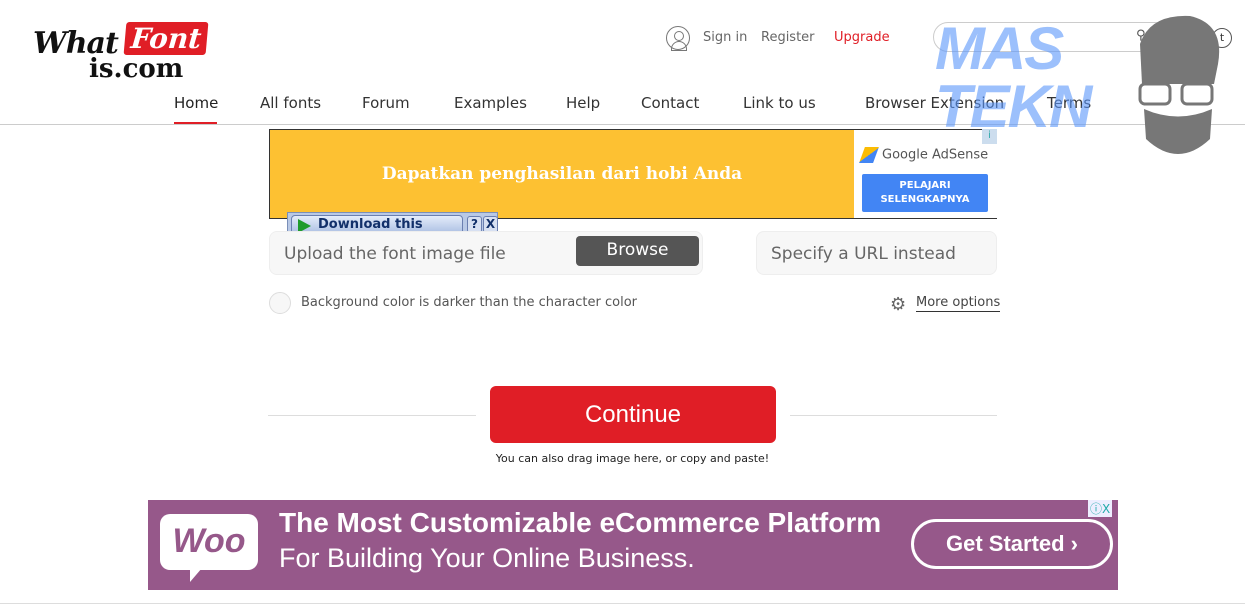  What do you see at coordinates (290, 103) in the screenshot?
I see `nav-all-fonts: All fonts` at bounding box center [290, 103].